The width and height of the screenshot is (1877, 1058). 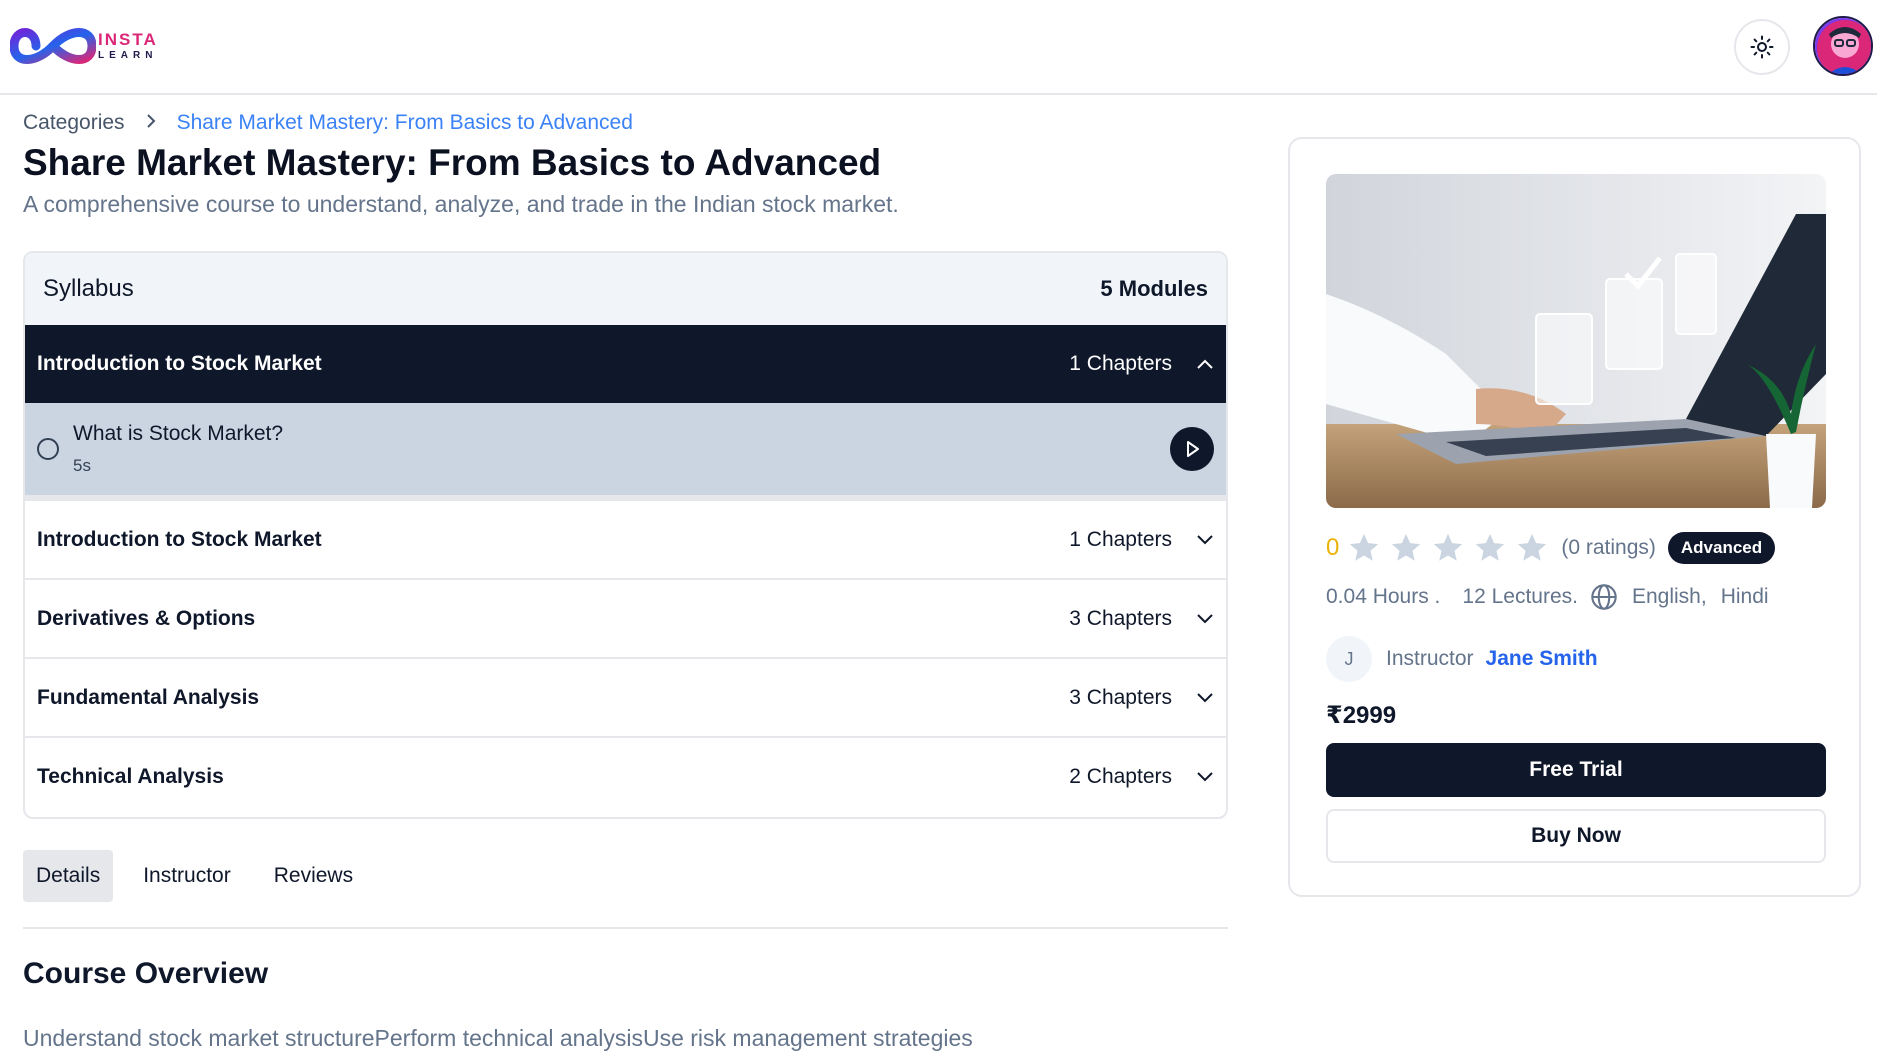 I want to click on module-title: Derivatives & Options, so click(x=146, y=618).